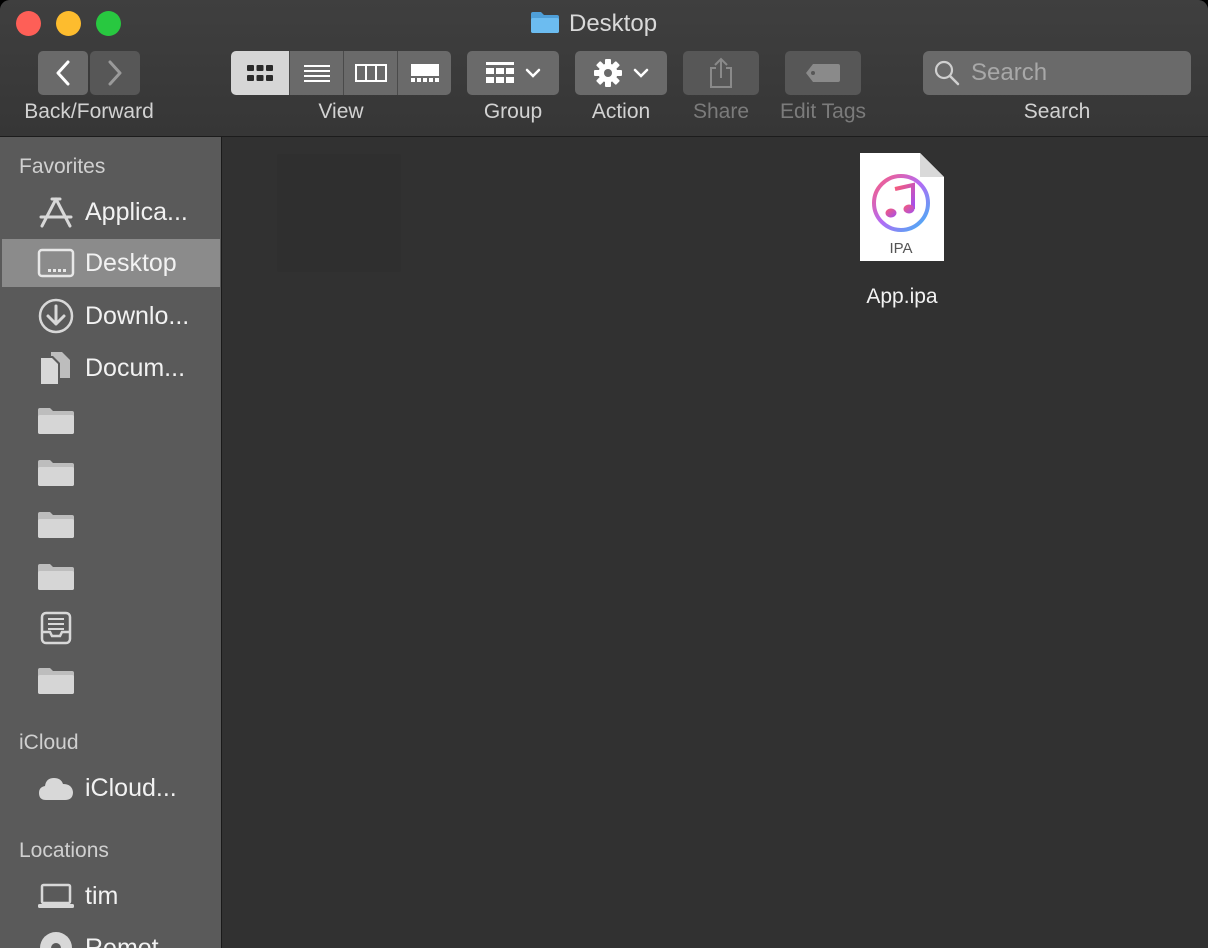 The height and width of the screenshot is (948, 1208). What do you see at coordinates (341, 111) in the screenshot?
I see `view-label: View` at bounding box center [341, 111].